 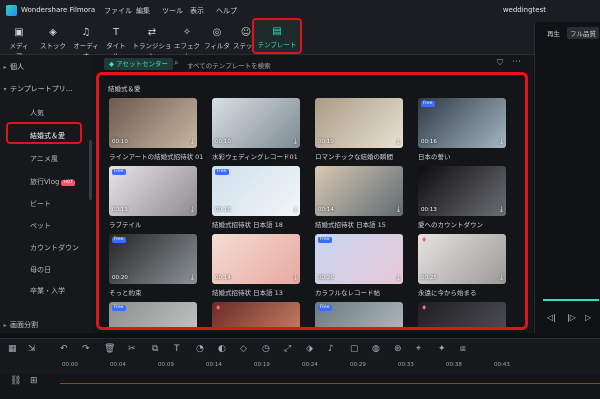 I want to click on tool-effect: ✧エフェクト, so click(x=187, y=41).